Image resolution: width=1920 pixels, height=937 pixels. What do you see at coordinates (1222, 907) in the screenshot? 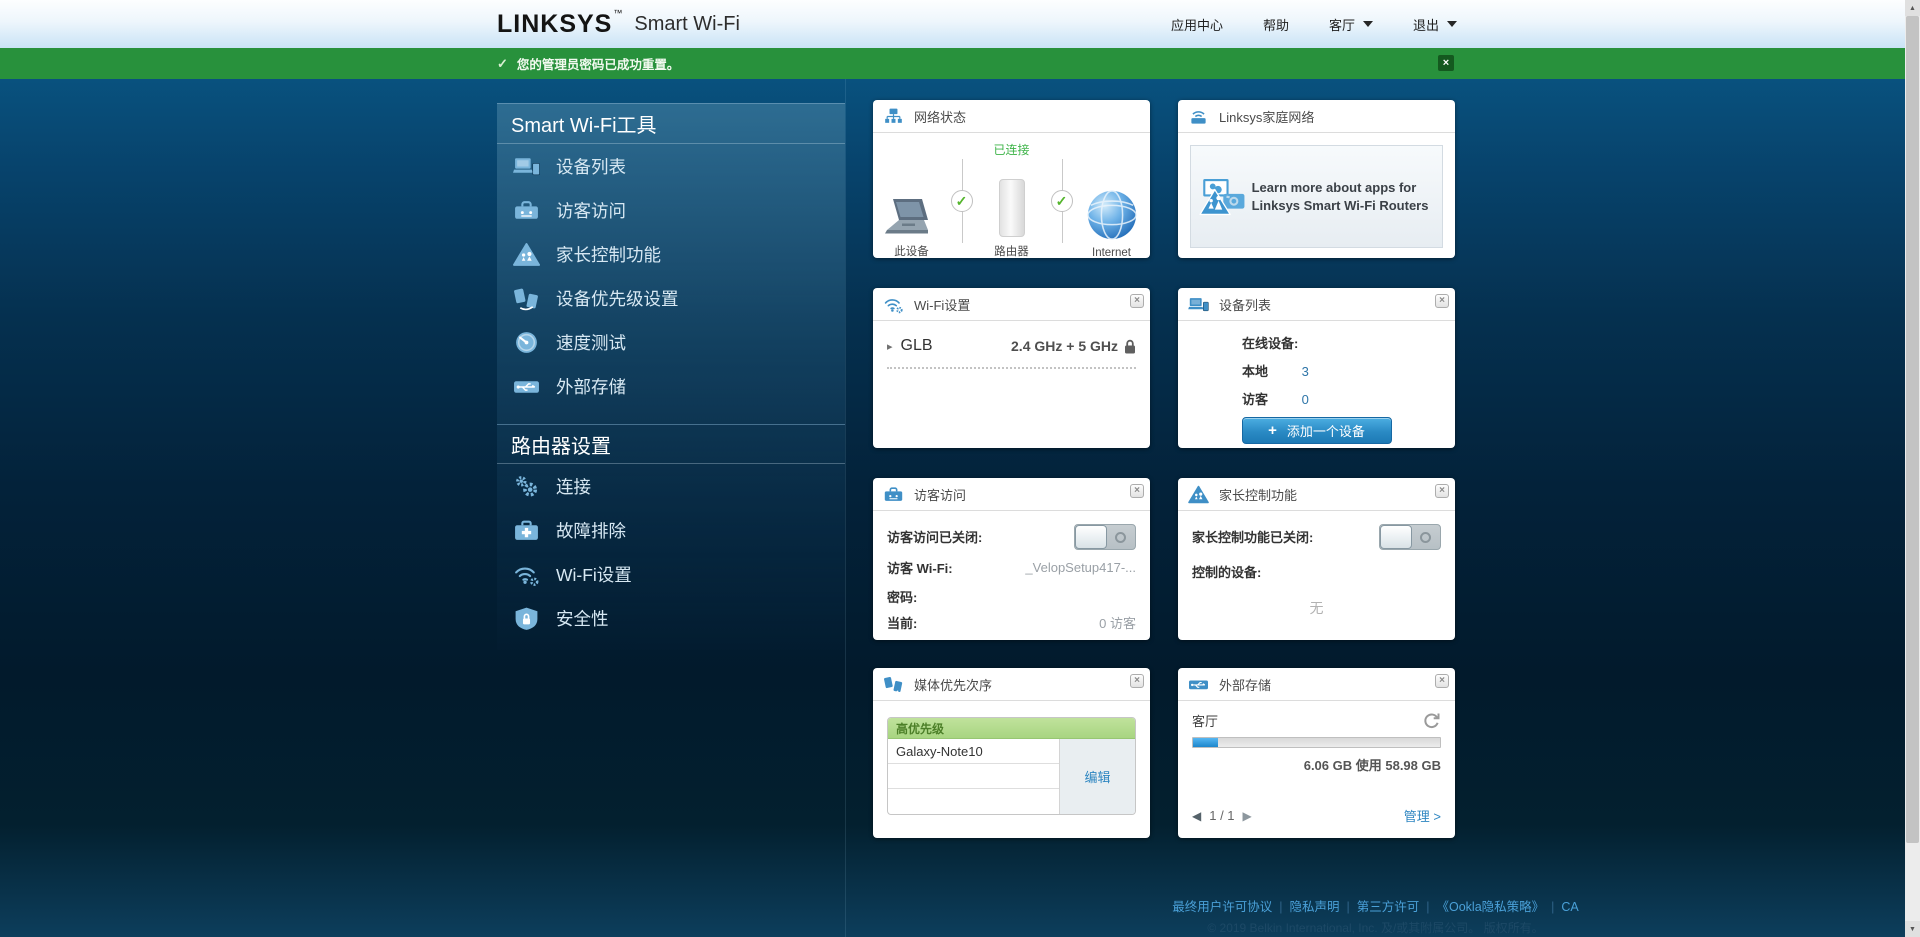
I see `footer-link-eula: 最终用户许可协议` at bounding box center [1222, 907].